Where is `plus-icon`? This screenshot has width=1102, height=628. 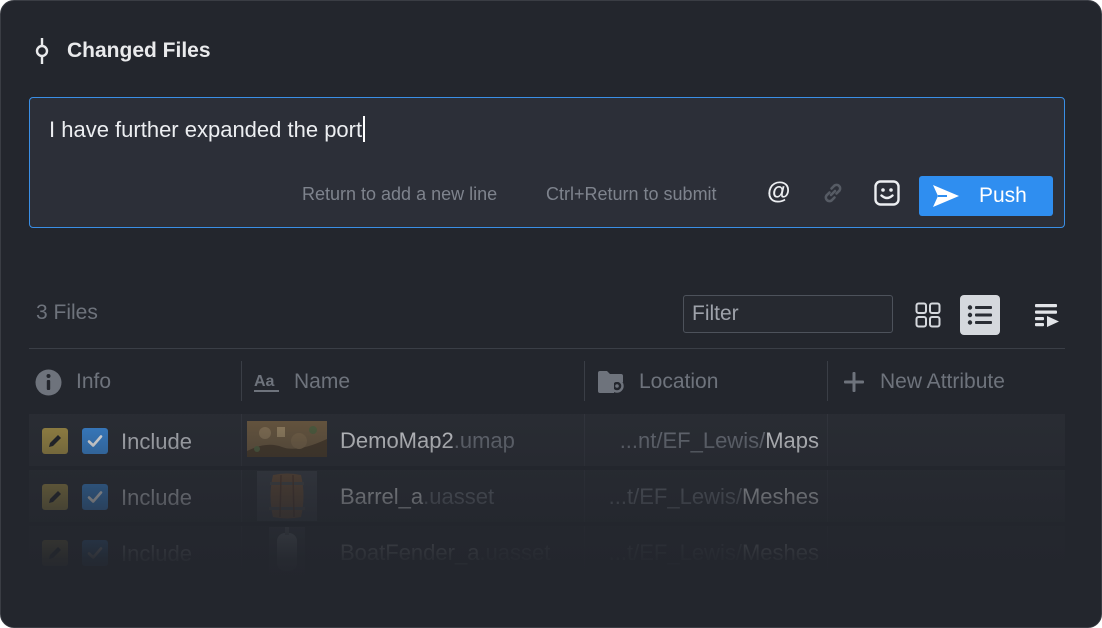 plus-icon is located at coordinates (854, 382).